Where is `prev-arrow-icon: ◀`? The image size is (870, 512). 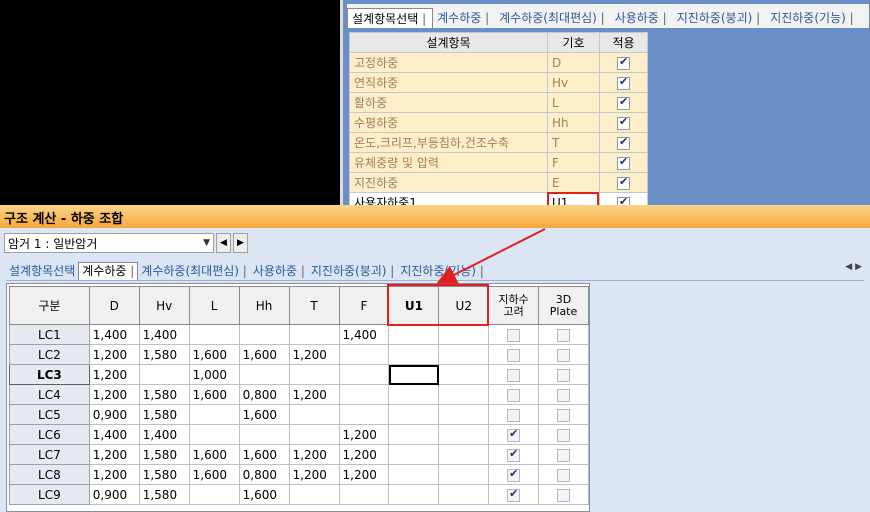 prev-arrow-icon: ◀ is located at coordinates (223, 243).